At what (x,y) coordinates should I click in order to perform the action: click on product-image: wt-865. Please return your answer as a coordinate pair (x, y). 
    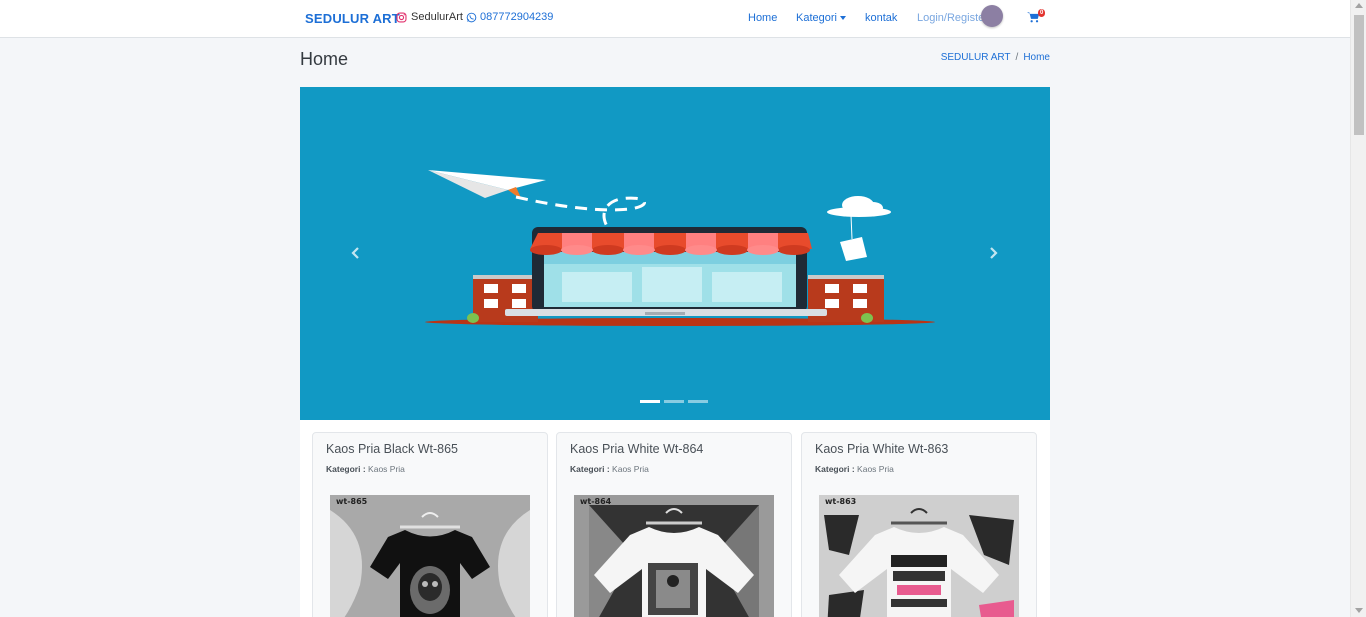
    Looking at the image, I should click on (430, 556).